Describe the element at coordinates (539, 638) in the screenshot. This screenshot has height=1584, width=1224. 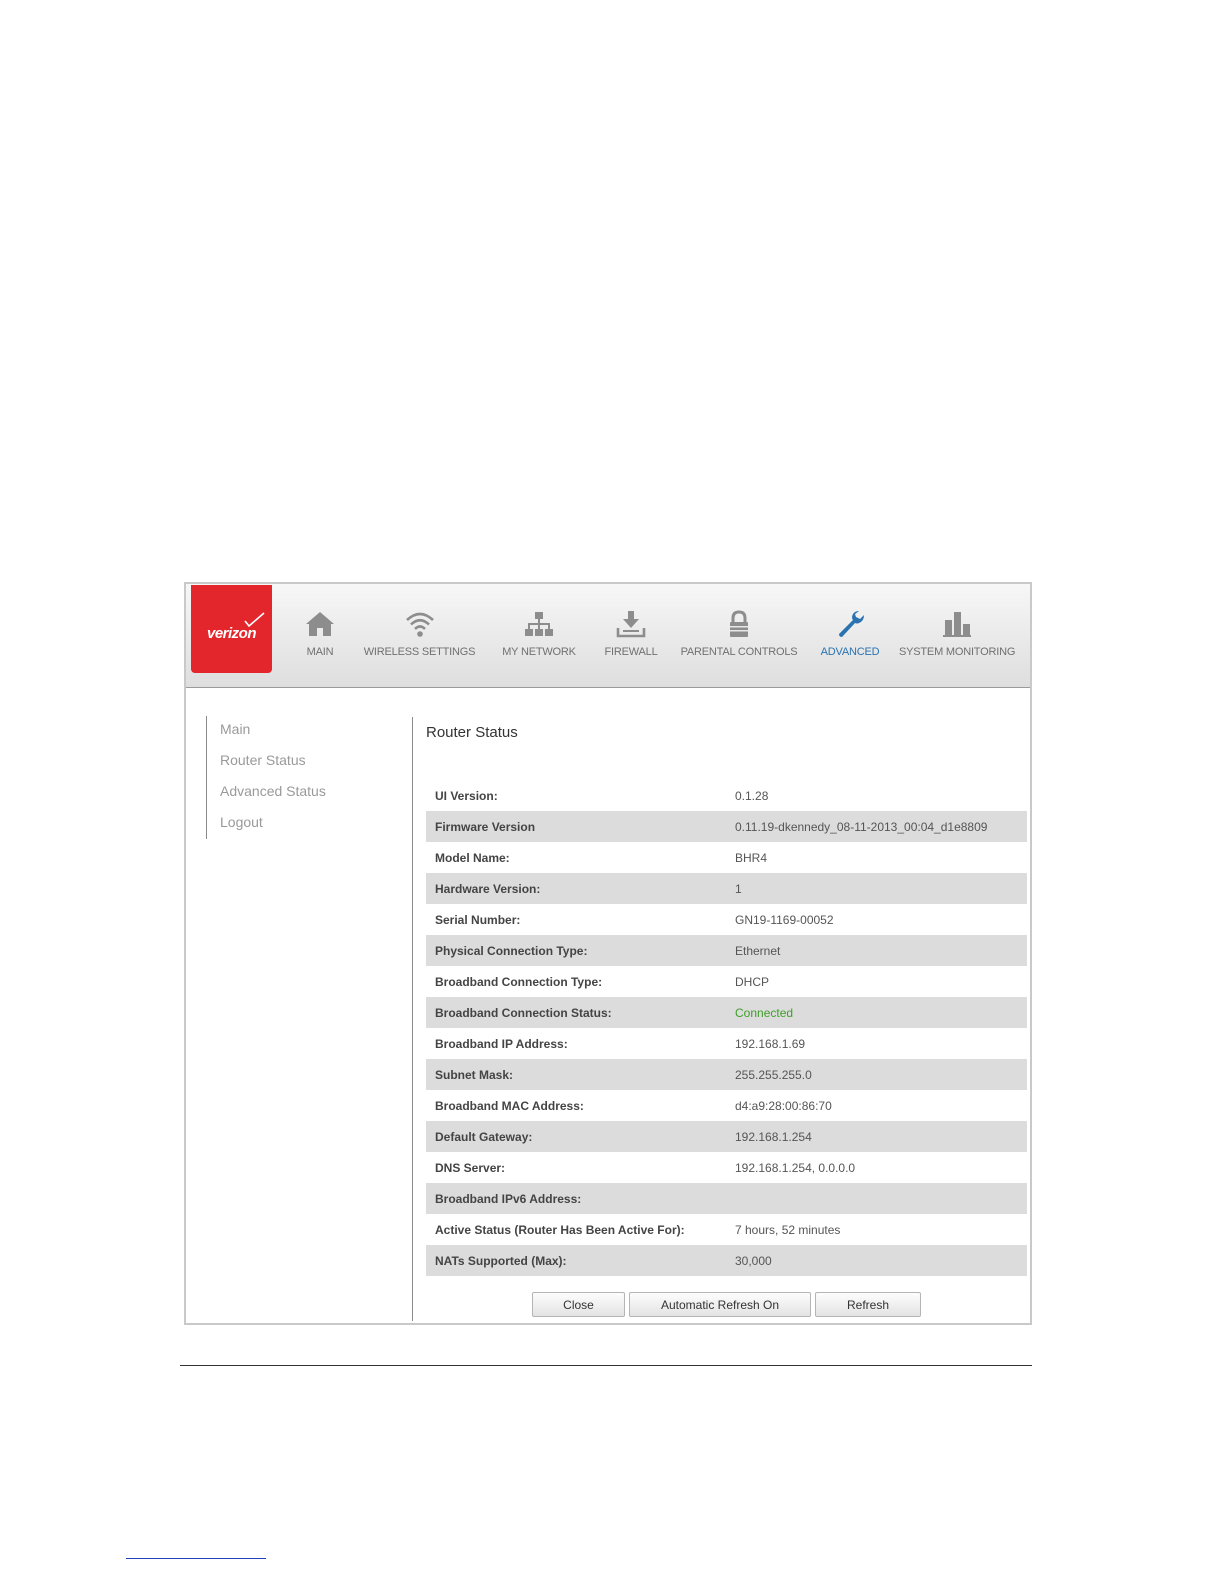
I see `nav-item-my-network: MY NETWORK` at that location.